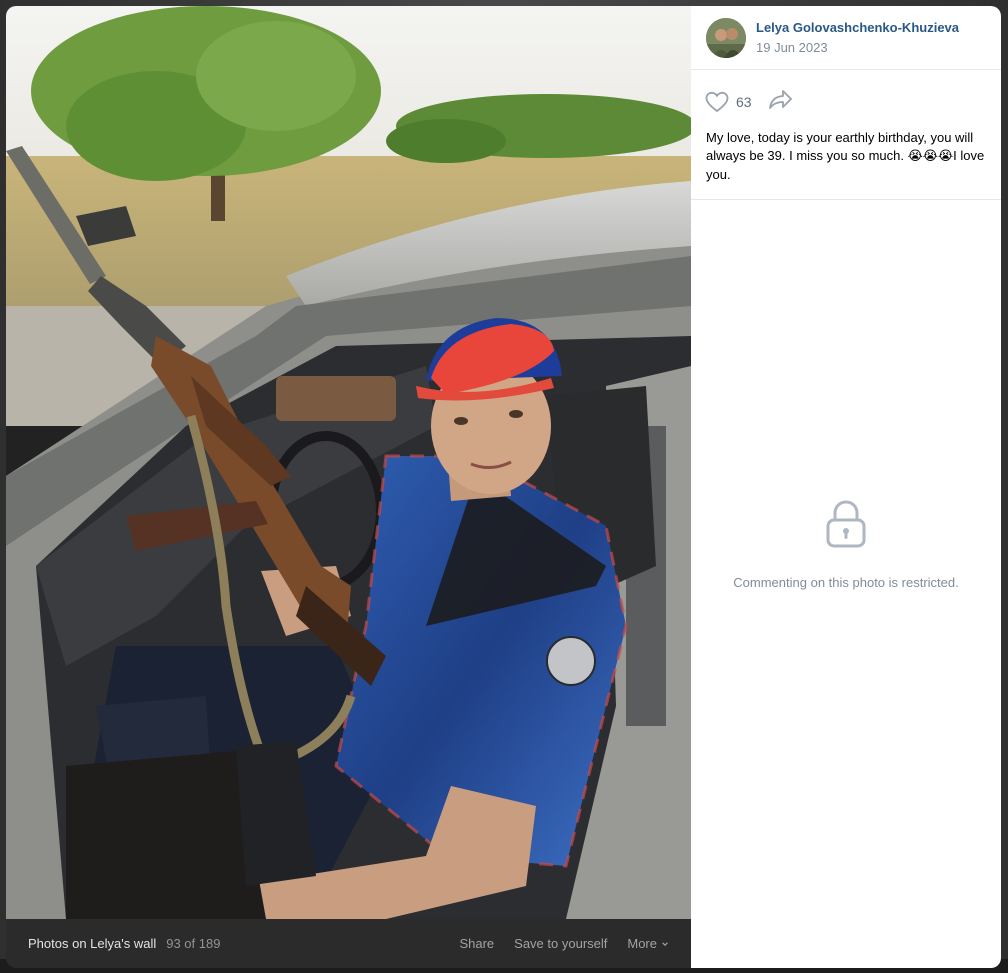 The width and height of the screenshot is (1008, 973). I want to click on save-to-yourself-button: Save to yourself, so click(560, 943).